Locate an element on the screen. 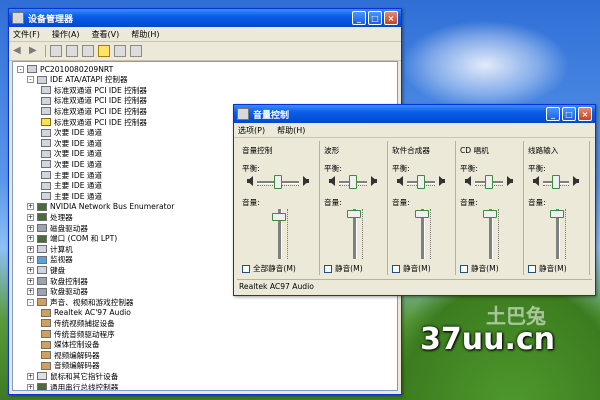 The height and width of the screenshot is (400, 600). disk-icon is located at coordinates (42, 228).